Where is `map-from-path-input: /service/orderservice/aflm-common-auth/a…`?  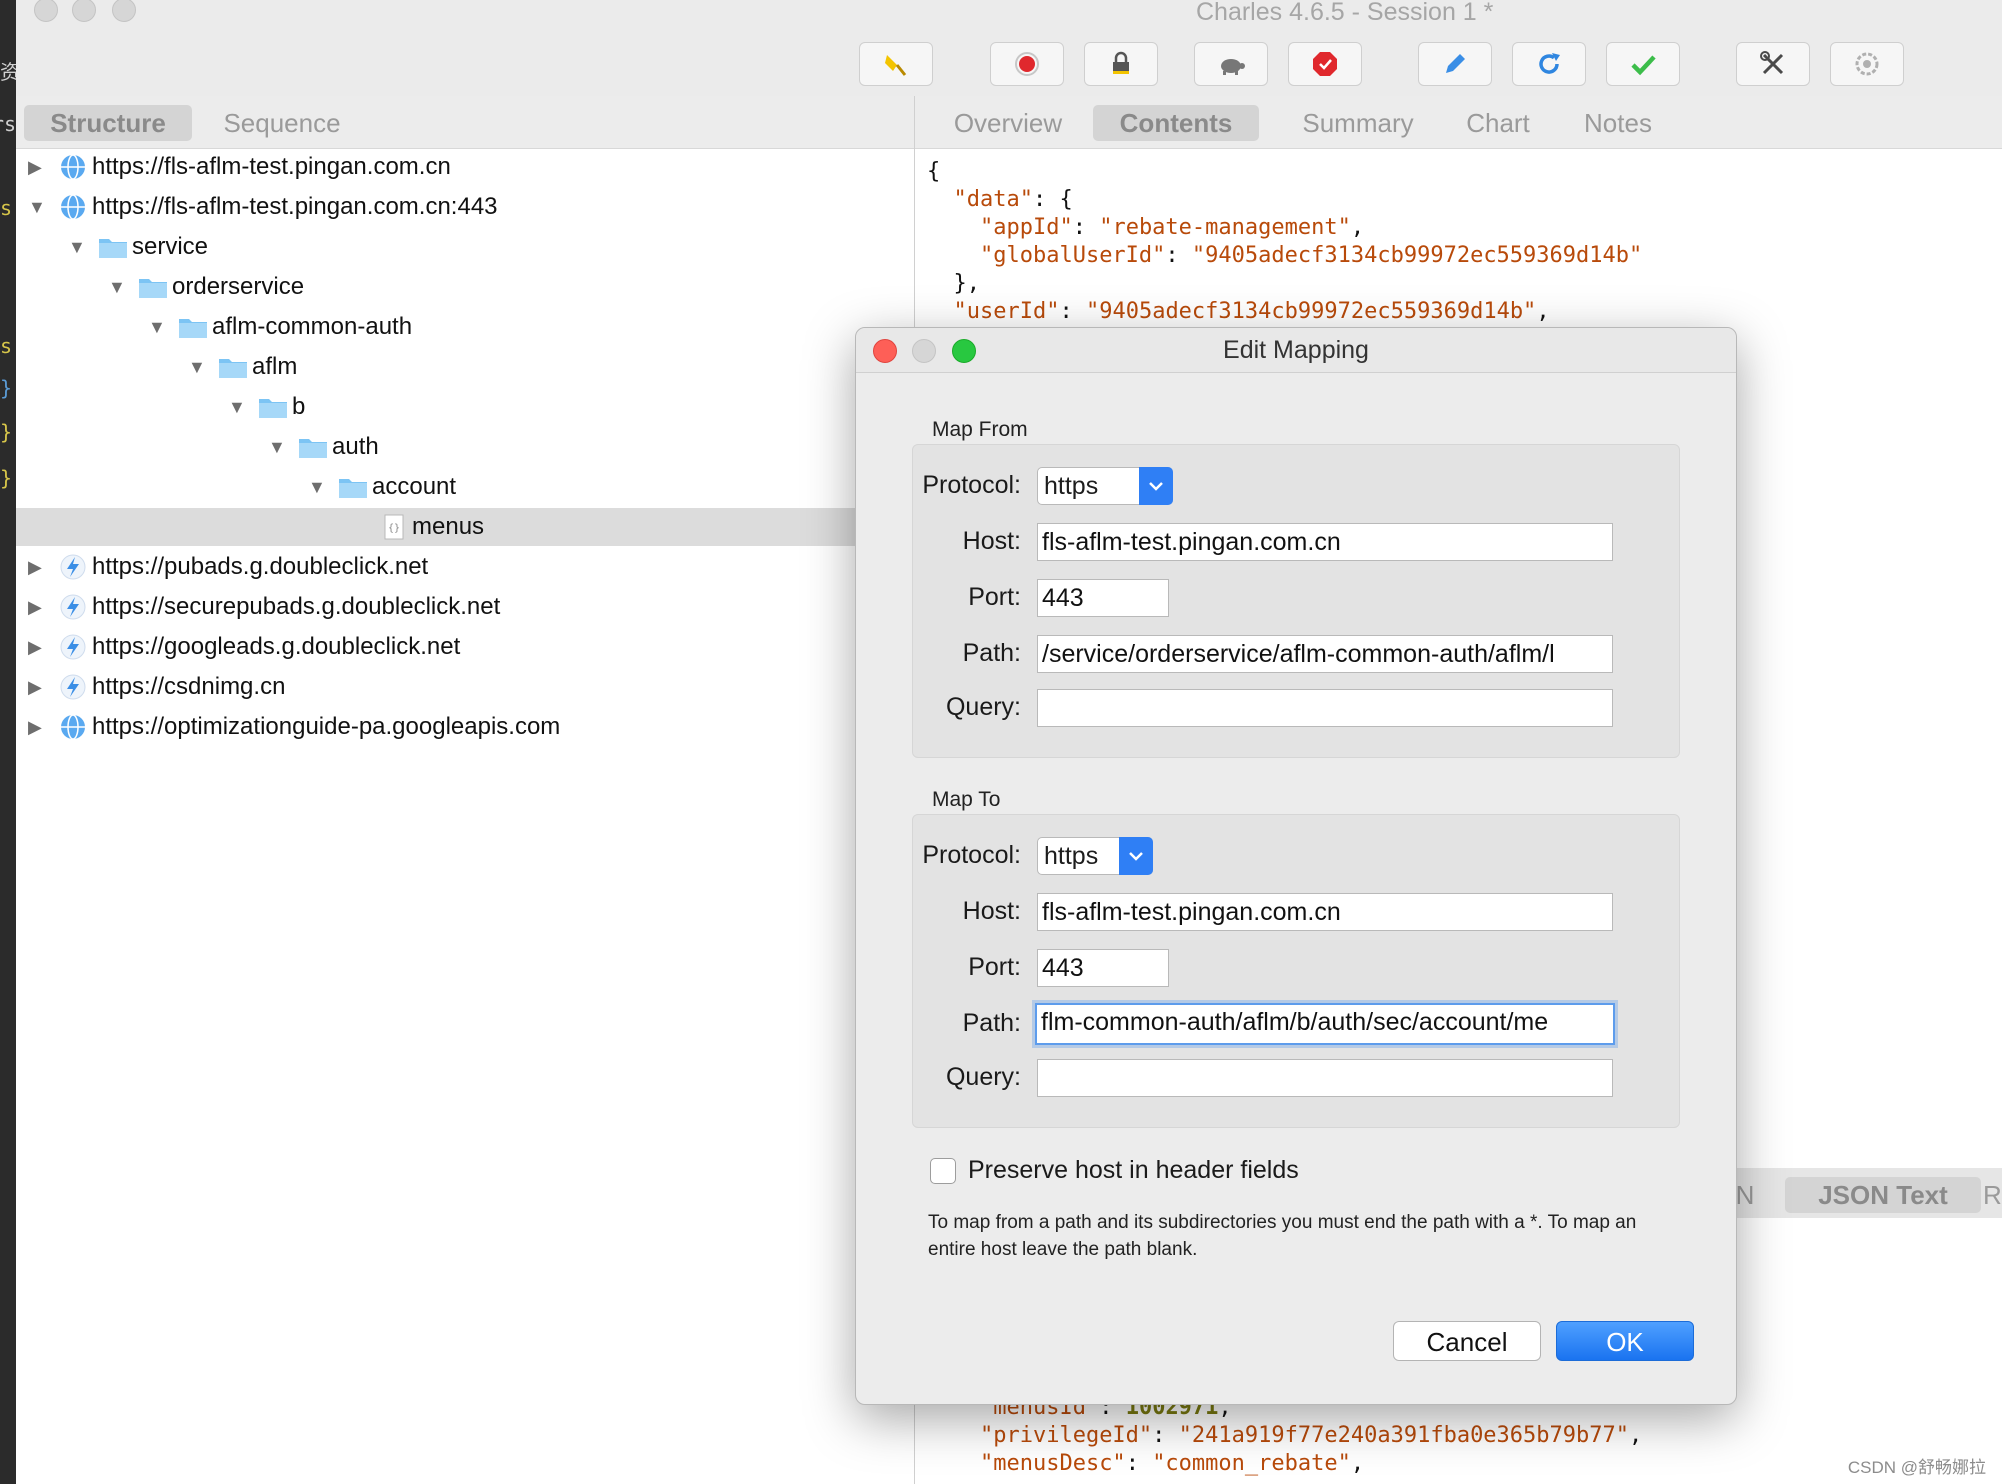 map-from-path-input: /service/orderservice/aflm-common-auth/a… is located at coordinates (1325, 654).